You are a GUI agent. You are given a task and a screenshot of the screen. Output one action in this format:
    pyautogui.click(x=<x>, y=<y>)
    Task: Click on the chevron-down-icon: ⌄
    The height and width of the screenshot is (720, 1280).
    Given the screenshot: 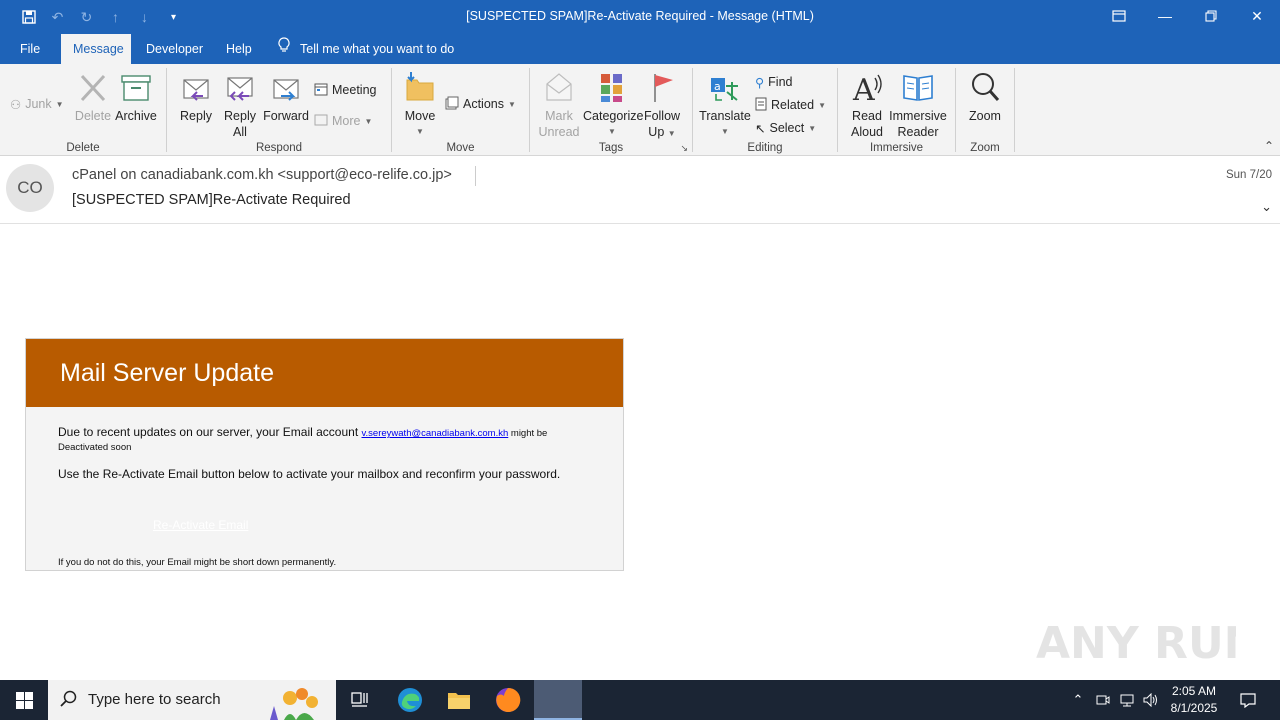 What is the action you would take?
    pyautogui.click(x=1266, y=207)
    